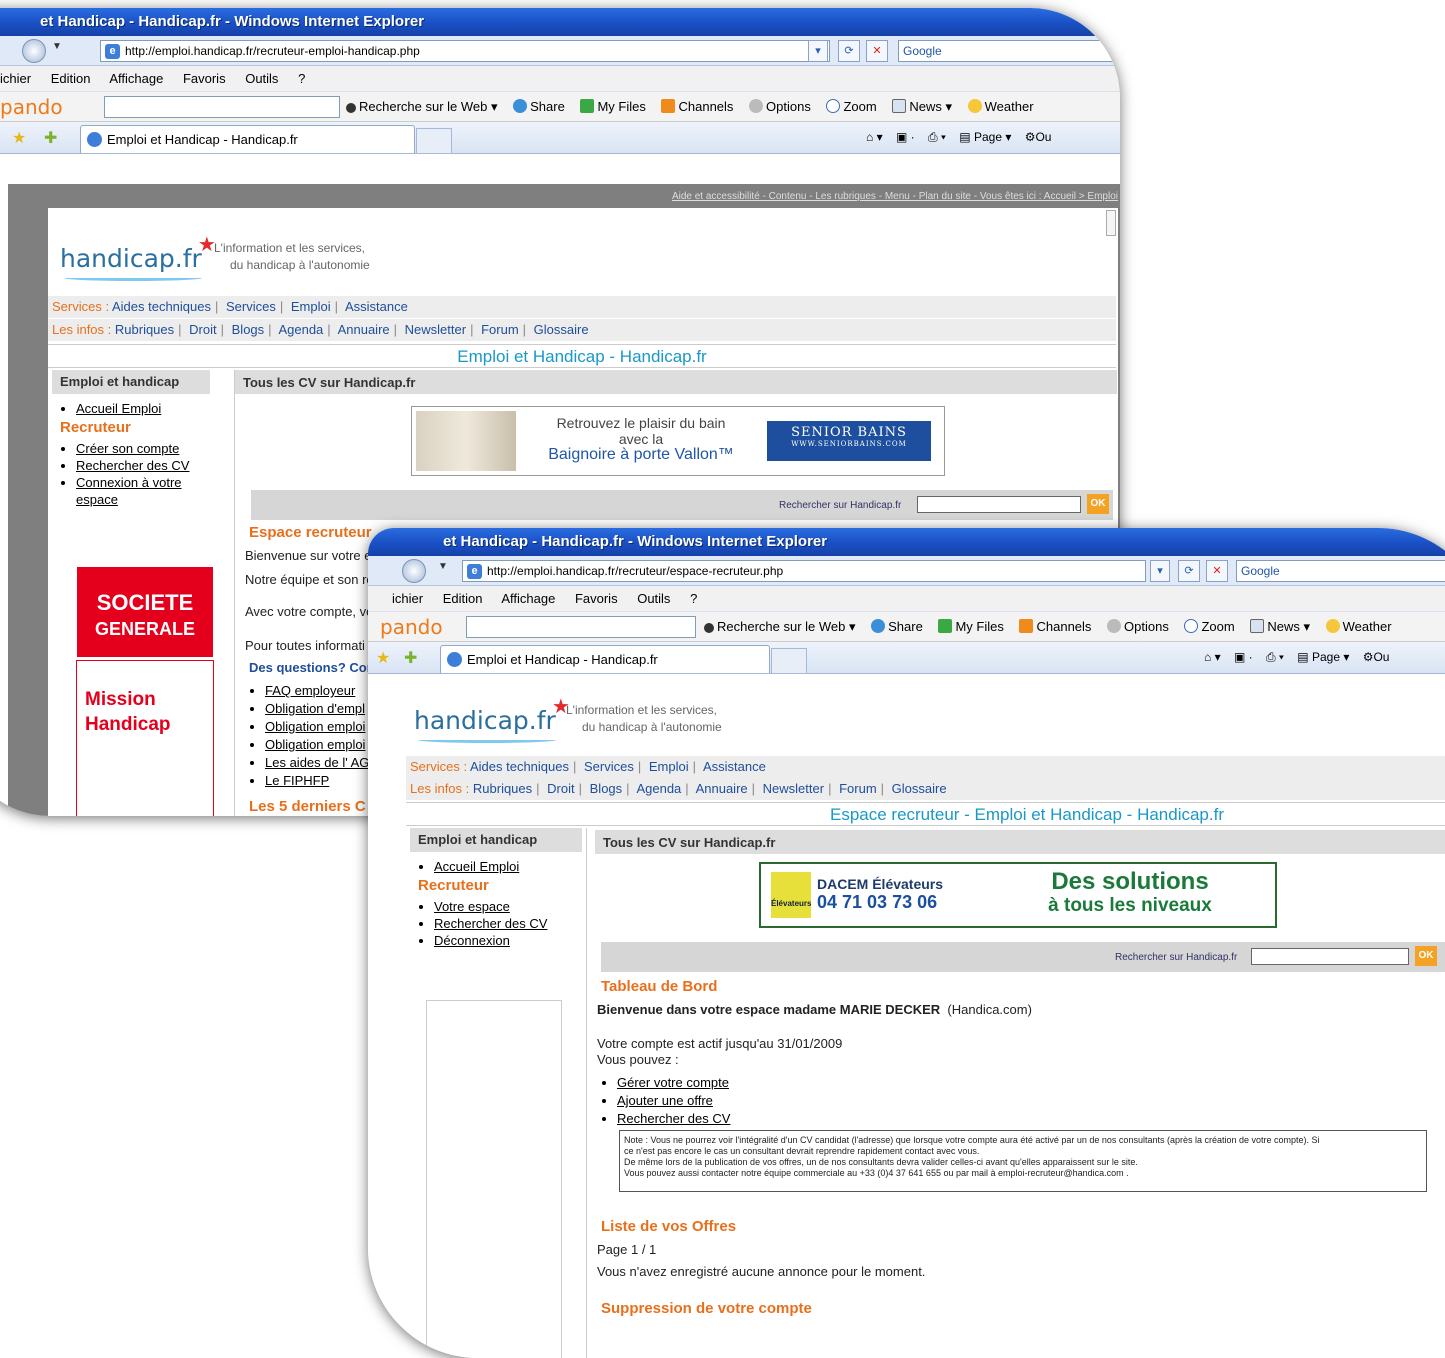  I want to click on scrollbar, so click(1111, 223).